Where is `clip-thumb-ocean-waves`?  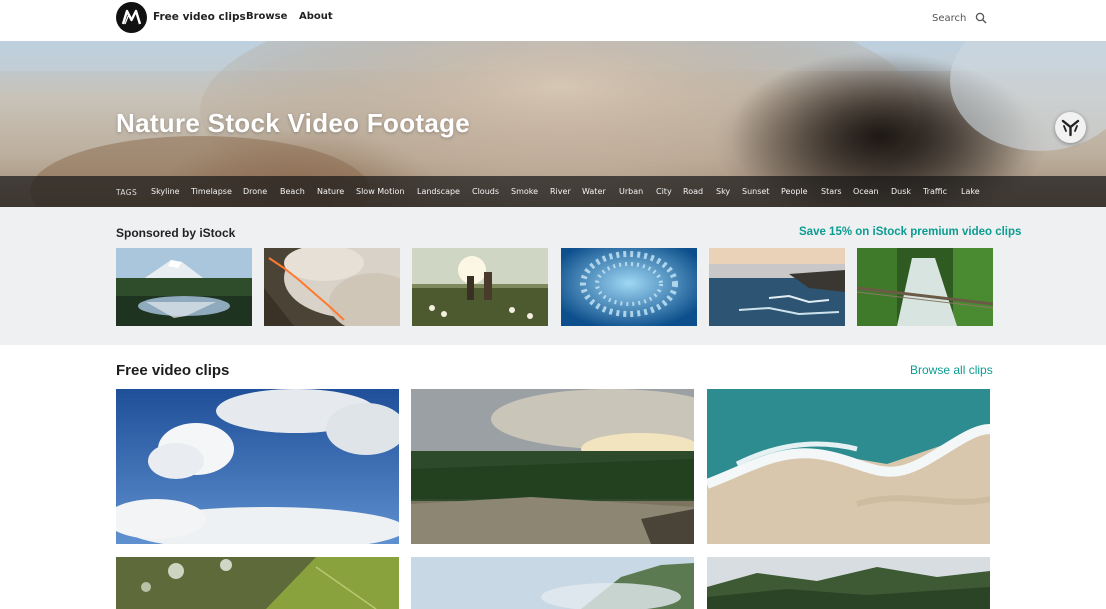 clip-thumb-ocean-waves is located at coordinates (848, 466).